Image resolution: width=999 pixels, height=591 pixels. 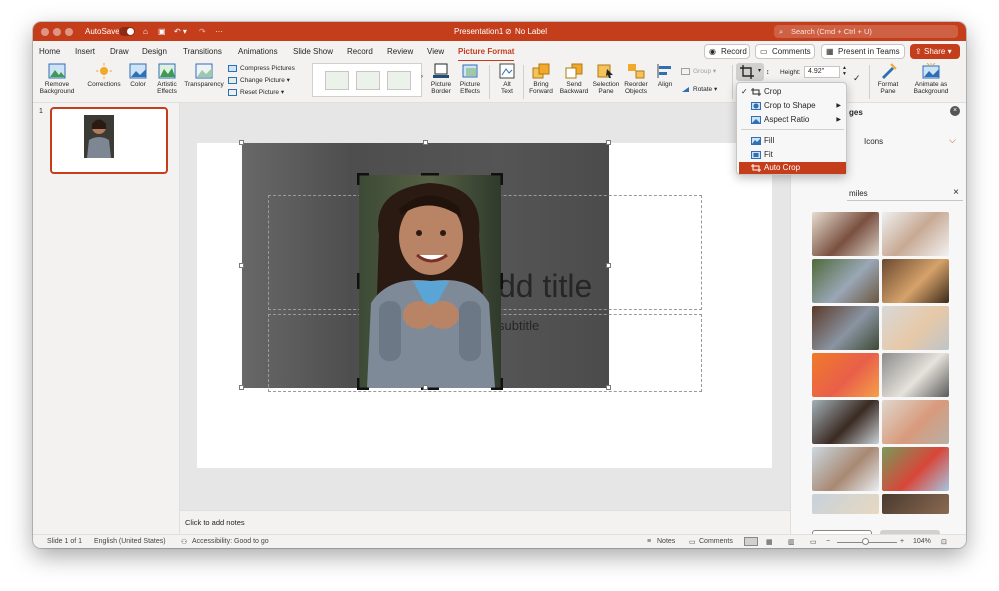 What do you see at coordinates (792, 155) in the screenshot?
I see `menu-item-fit: Fit` at bounding box center [792, 155].